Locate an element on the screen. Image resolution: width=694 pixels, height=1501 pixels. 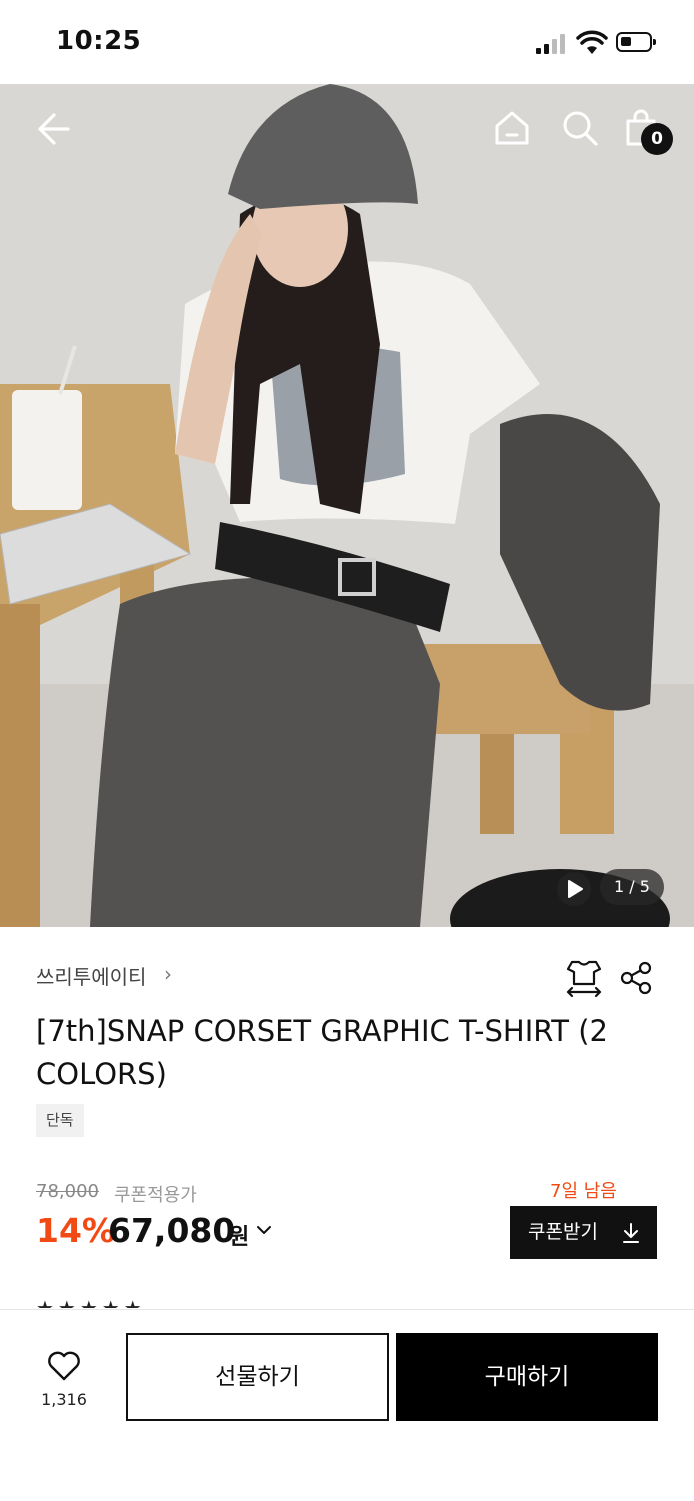
exclusive-badge: 단독 is located at coordinates (60, 1120).